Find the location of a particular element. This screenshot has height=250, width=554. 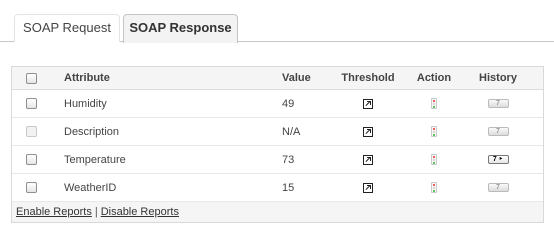

tab-soap-response: SOAP Response is located at coordinates (180, 28).